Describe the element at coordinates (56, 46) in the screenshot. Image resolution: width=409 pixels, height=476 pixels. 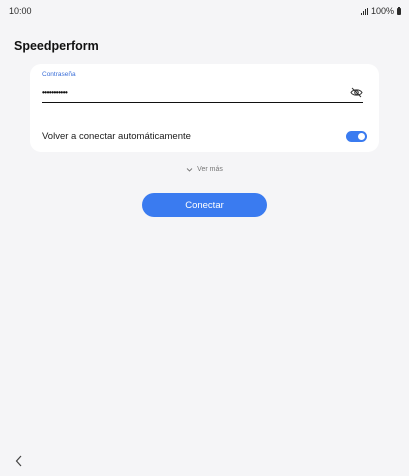
I see `network-name-title: Speedperform` at that location.